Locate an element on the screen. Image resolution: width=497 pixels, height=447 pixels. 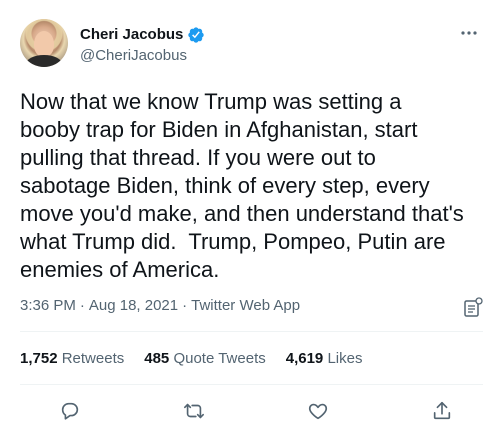
likes-label: Likes is located at coordinates (345, 358).